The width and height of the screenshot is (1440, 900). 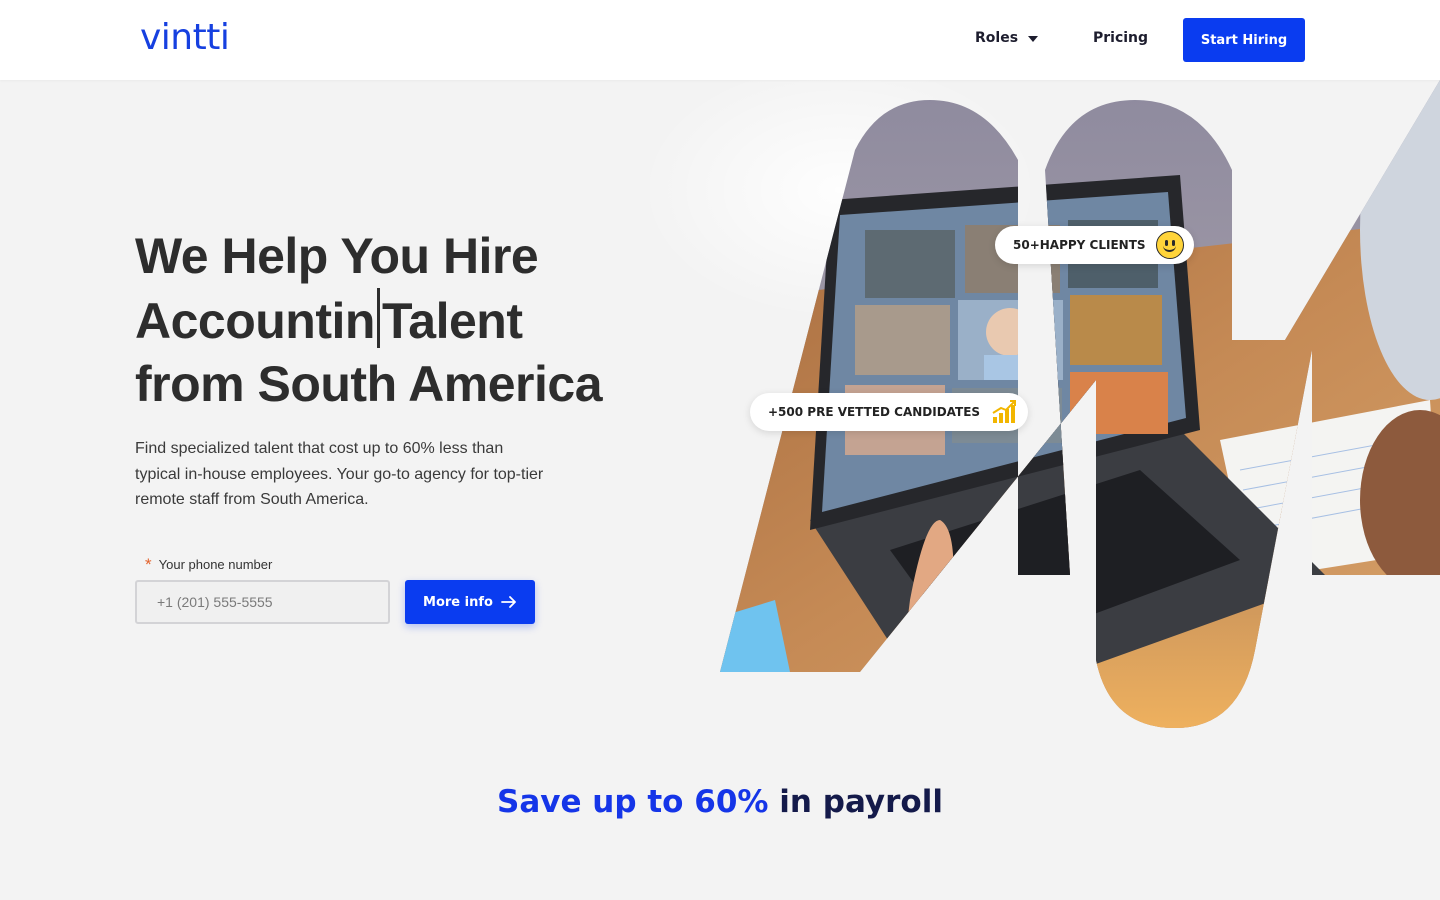 I want to click on phone-field-label: * Your phone number, so click(x=209, y=564).